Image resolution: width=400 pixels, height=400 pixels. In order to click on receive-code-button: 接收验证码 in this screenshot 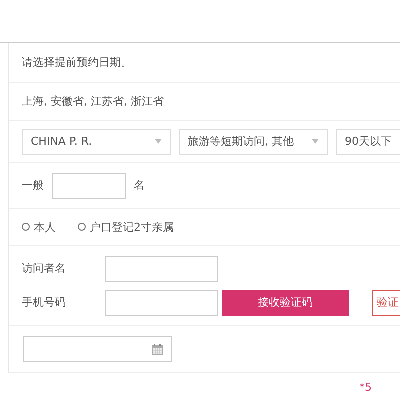, I will do `click(285, 303)`.